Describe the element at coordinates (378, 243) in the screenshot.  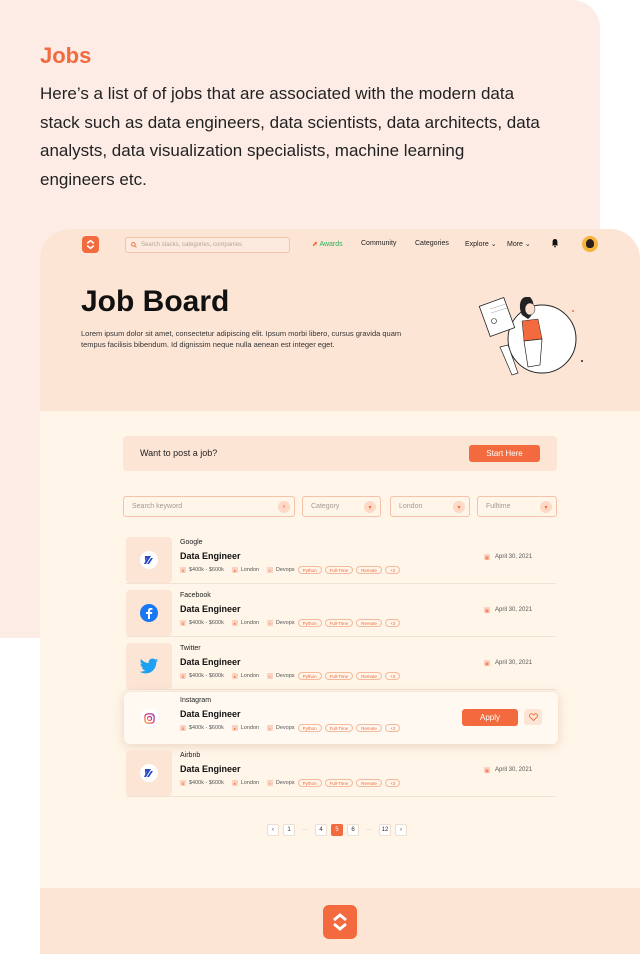
I see `nav-community: Community` at that location.